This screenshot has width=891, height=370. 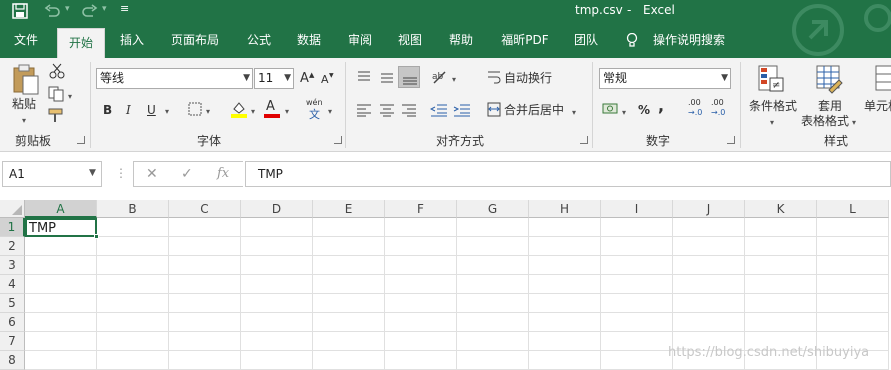 I want to click on tab-review: 审阅, so click(x=360, y=40).